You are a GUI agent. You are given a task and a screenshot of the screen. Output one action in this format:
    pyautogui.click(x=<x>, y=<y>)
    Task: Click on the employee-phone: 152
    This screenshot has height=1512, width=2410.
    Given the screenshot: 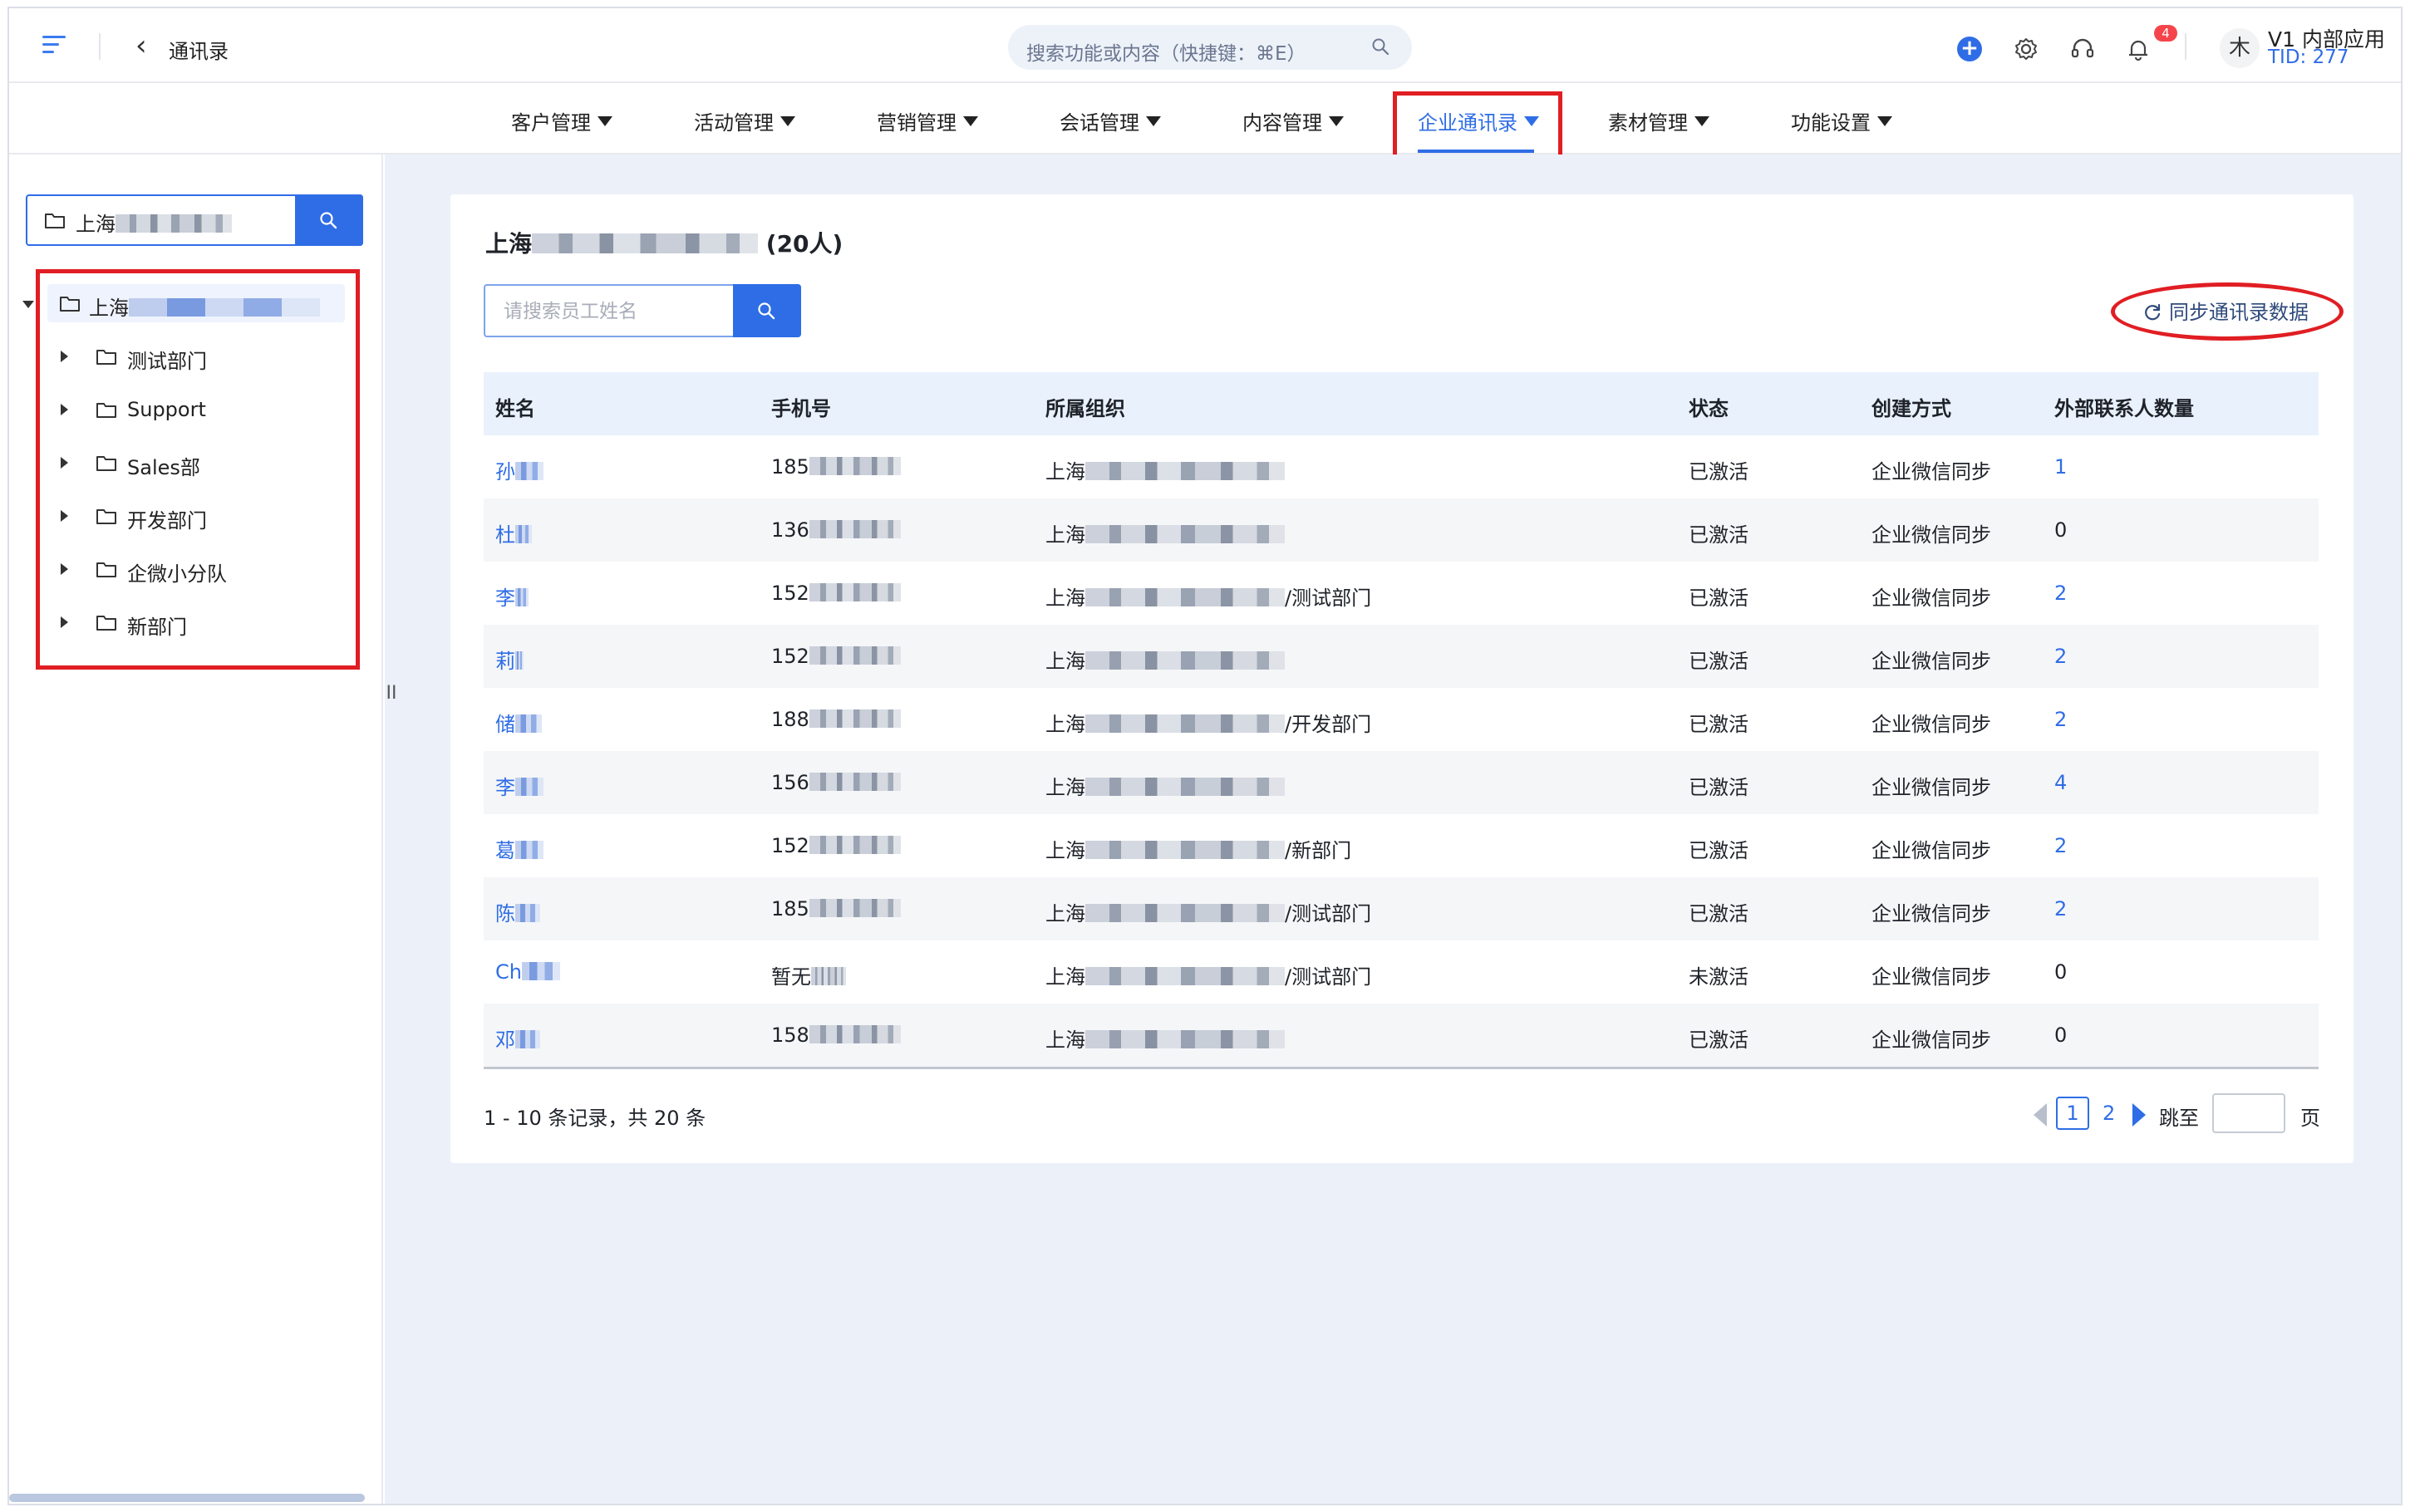 What is the action you would take?
    pyautogui.click(x=836, y=846)
    